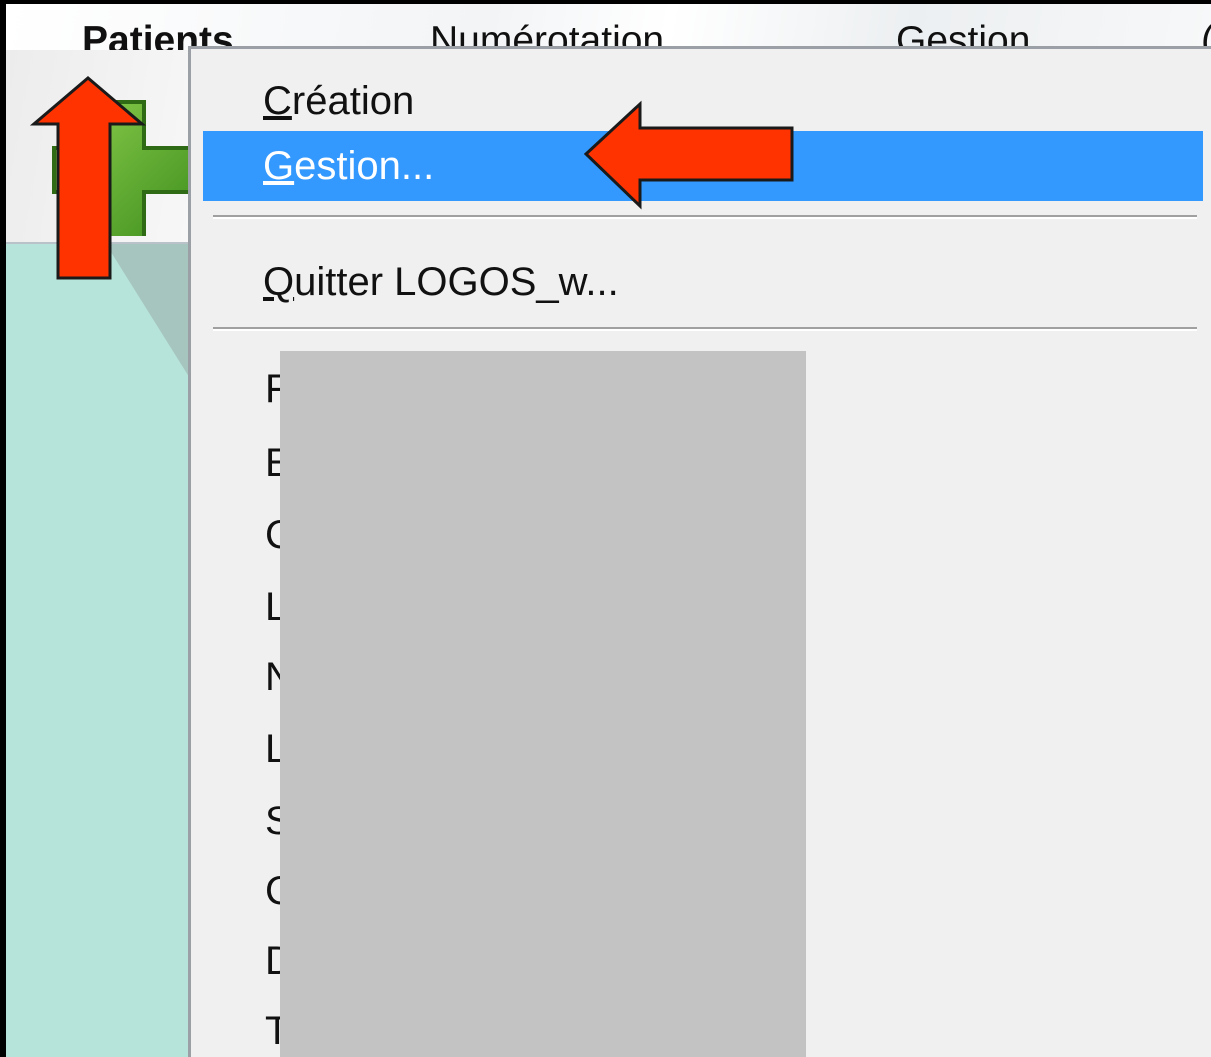 The height and width of the screenshot is (1057, 1211). I want to click on menu-item-creation-label: Création, so click(339, 101).